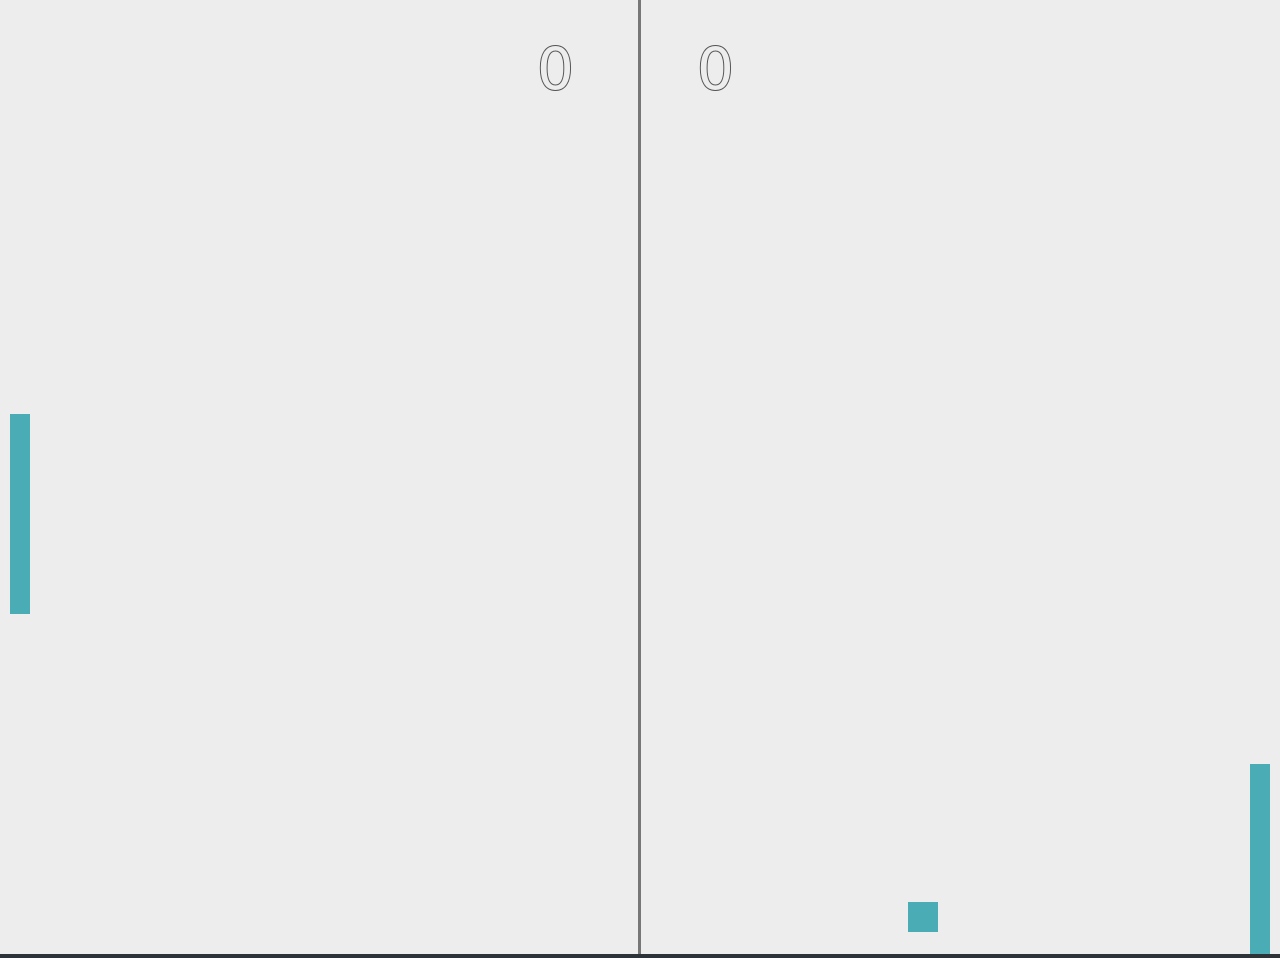 Image resolution: width=1280 pixels, height=958 pixels. I want to click on left-paddle, so click(20, 514).